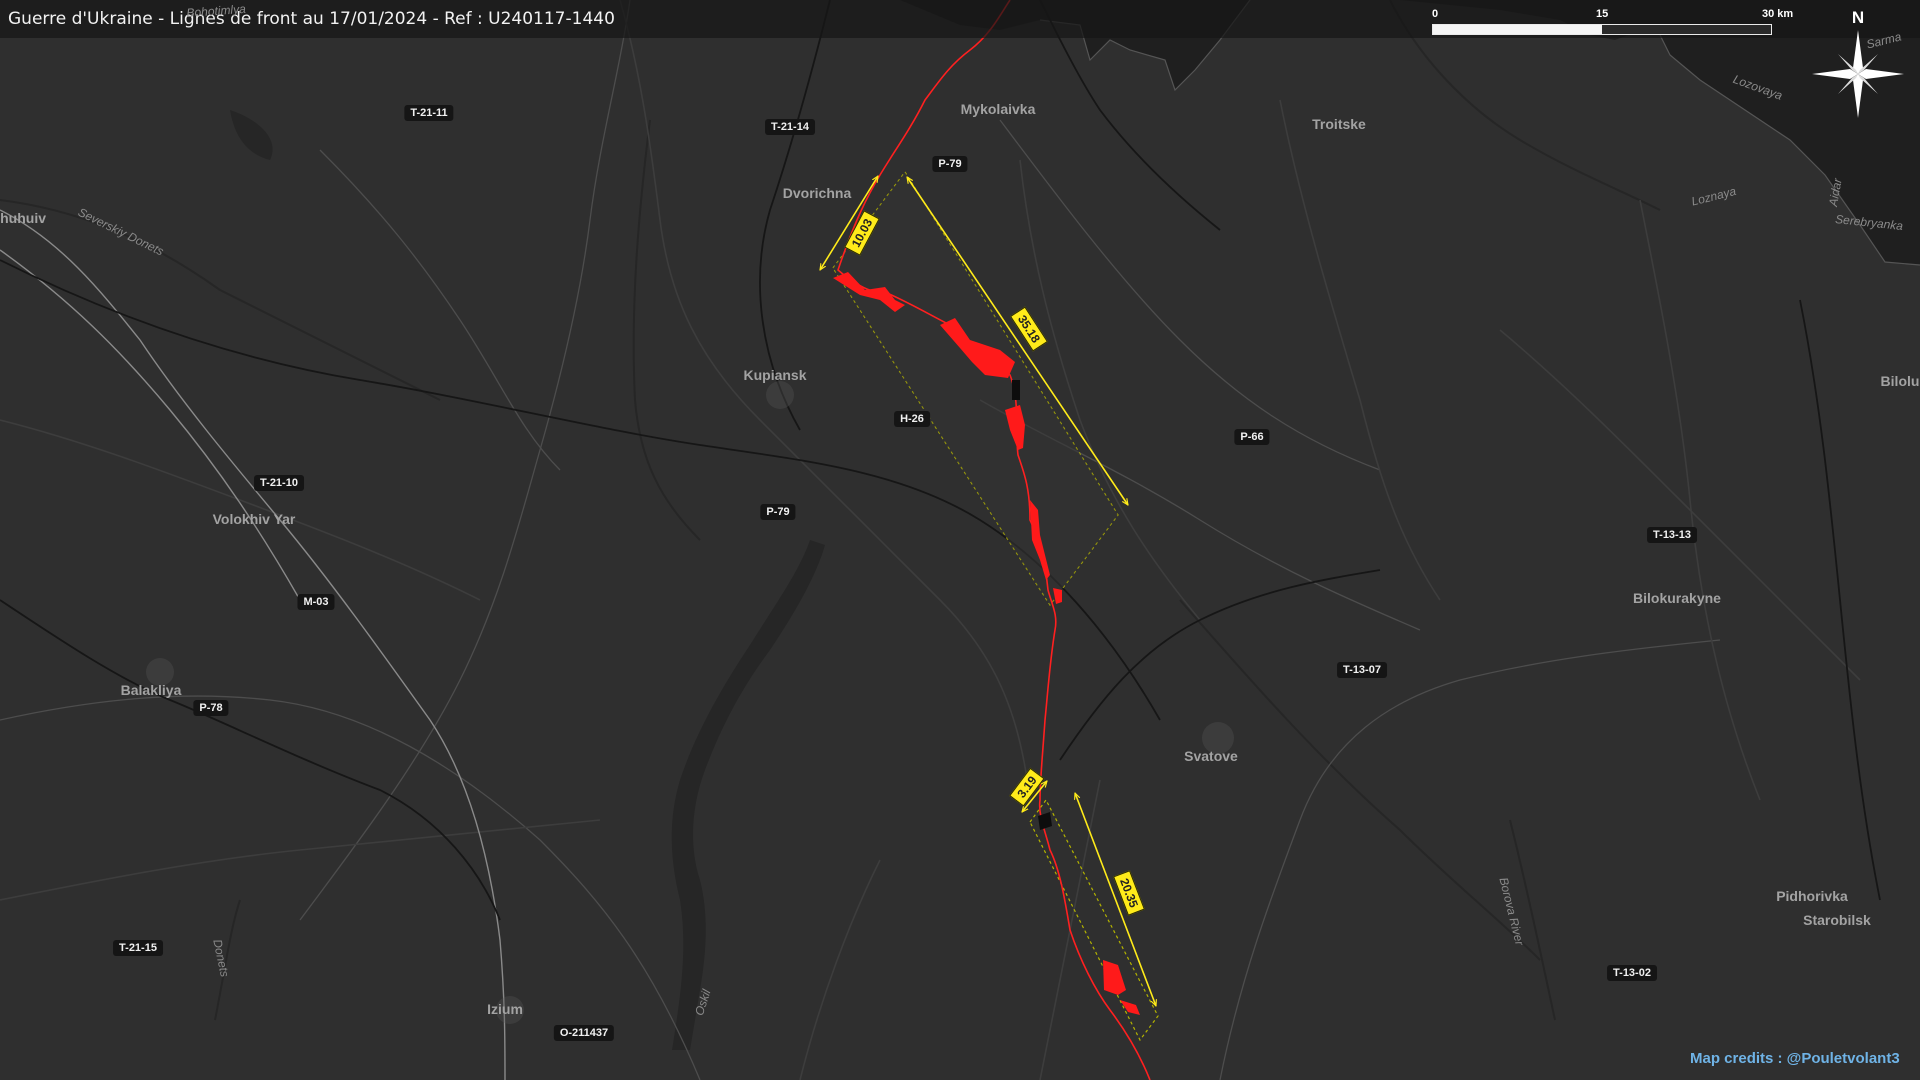 This screenshot has width=1920, height=1080. I want to click on road-m-03: M-03, so click(316, 602).